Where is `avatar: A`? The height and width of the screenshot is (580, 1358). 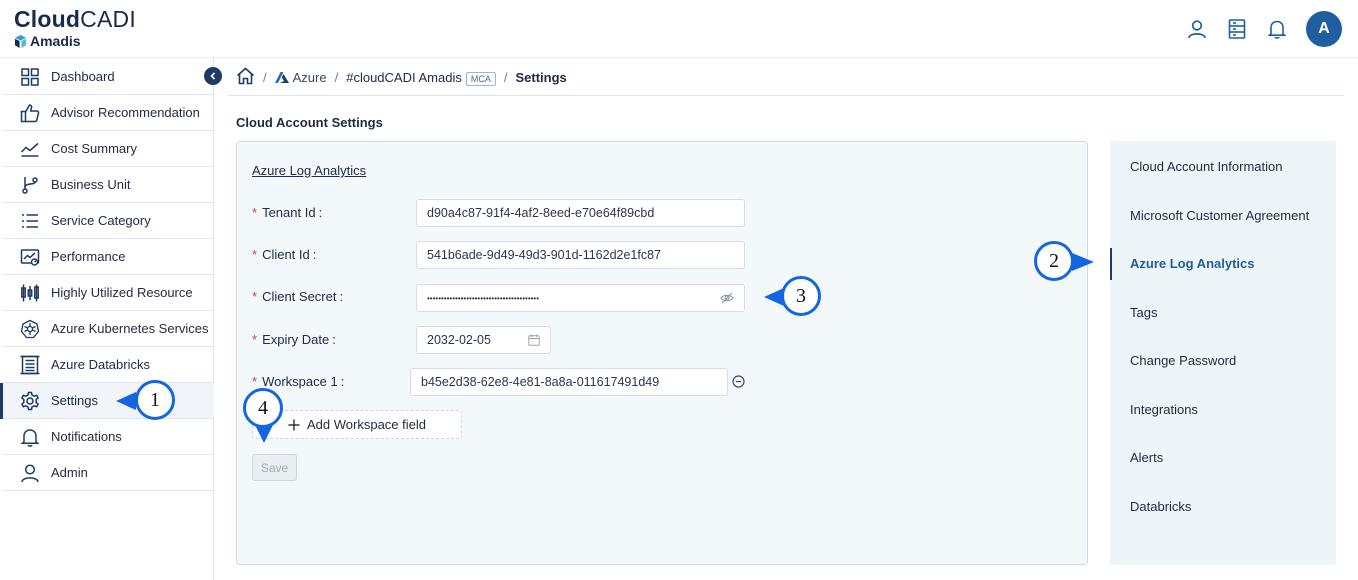 avatar: A is located at coordinates (1324, 29).